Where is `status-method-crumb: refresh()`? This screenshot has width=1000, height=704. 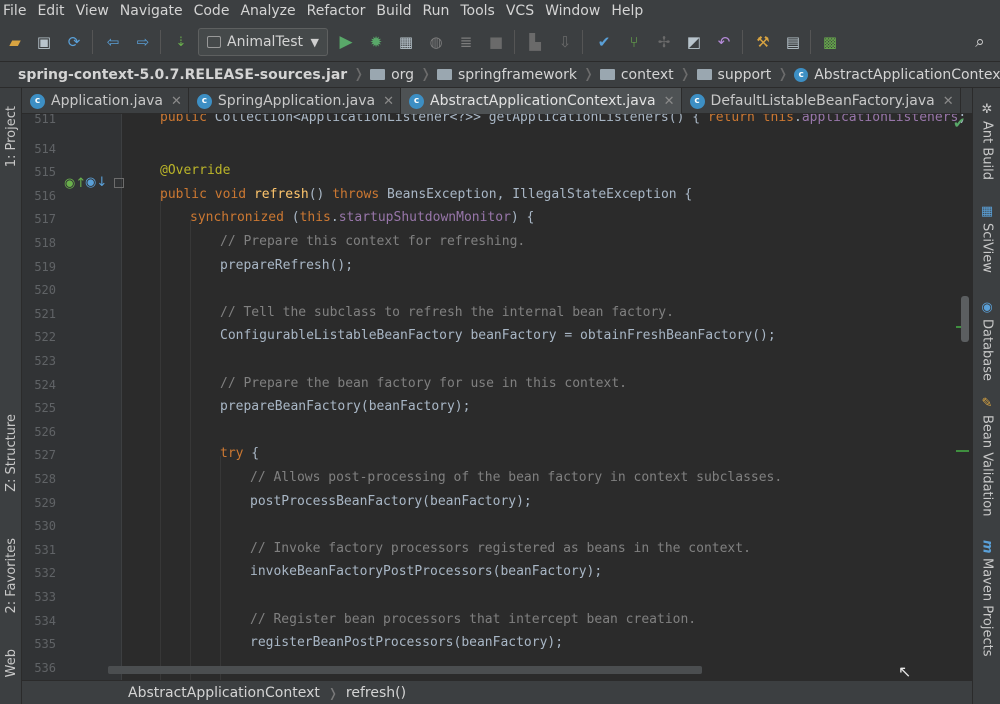 status-method-crumb: refresh() is located at coordinates (376, 693).